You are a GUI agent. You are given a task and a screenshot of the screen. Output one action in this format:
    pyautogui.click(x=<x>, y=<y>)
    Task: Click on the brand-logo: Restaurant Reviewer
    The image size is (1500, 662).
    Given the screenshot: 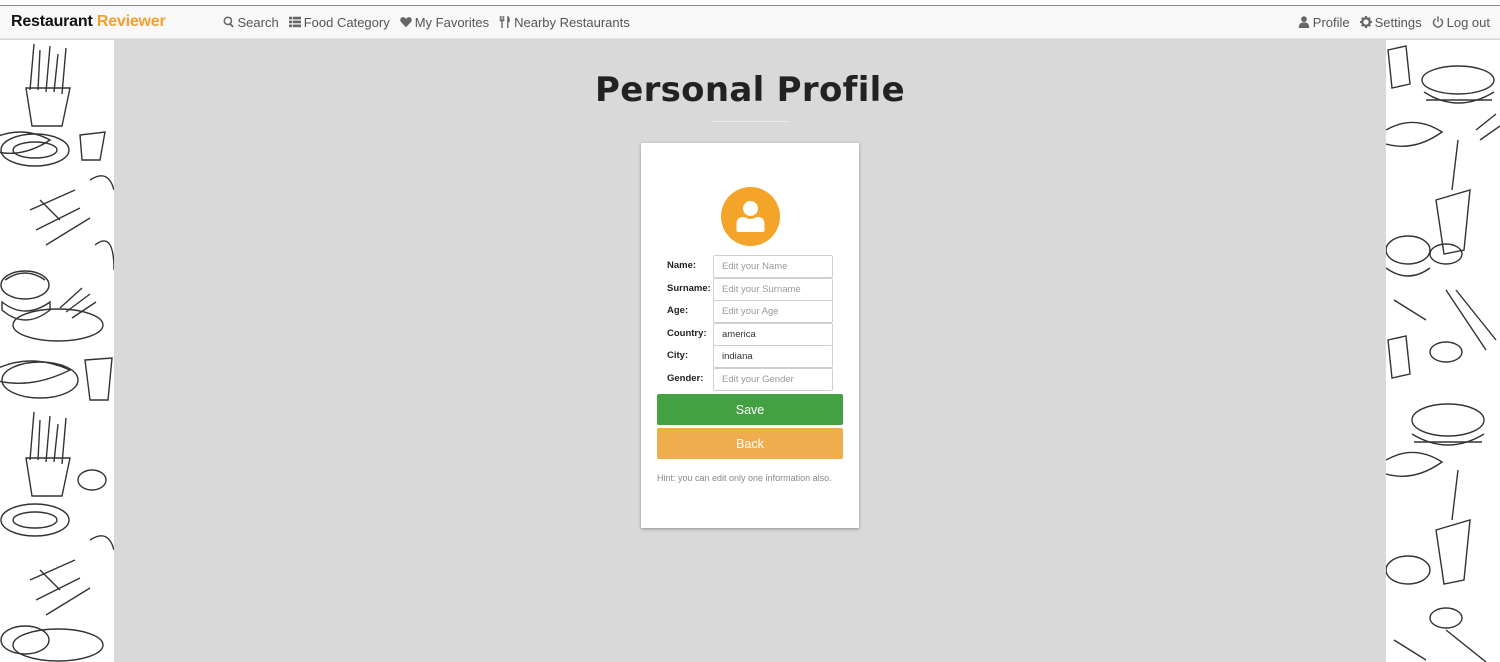 What is the action you would take?
    pyautogui.click(x=88, y=22)
    